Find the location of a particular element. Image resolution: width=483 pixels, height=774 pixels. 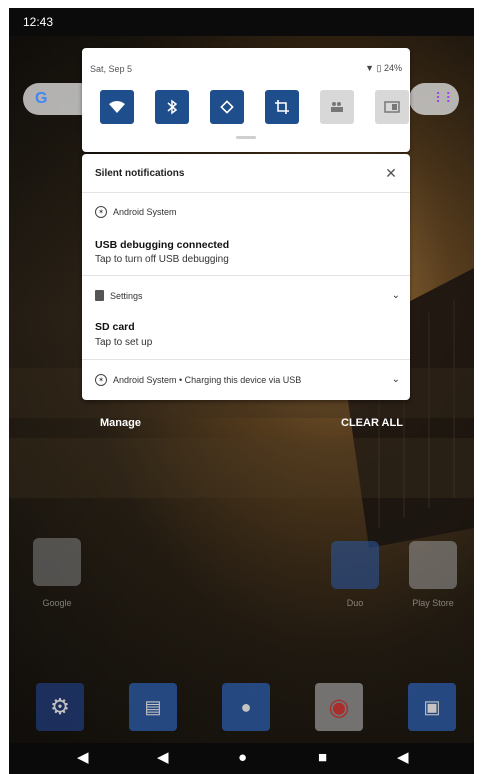

camera-icon: ▣ is located at coordinates (432, 707).